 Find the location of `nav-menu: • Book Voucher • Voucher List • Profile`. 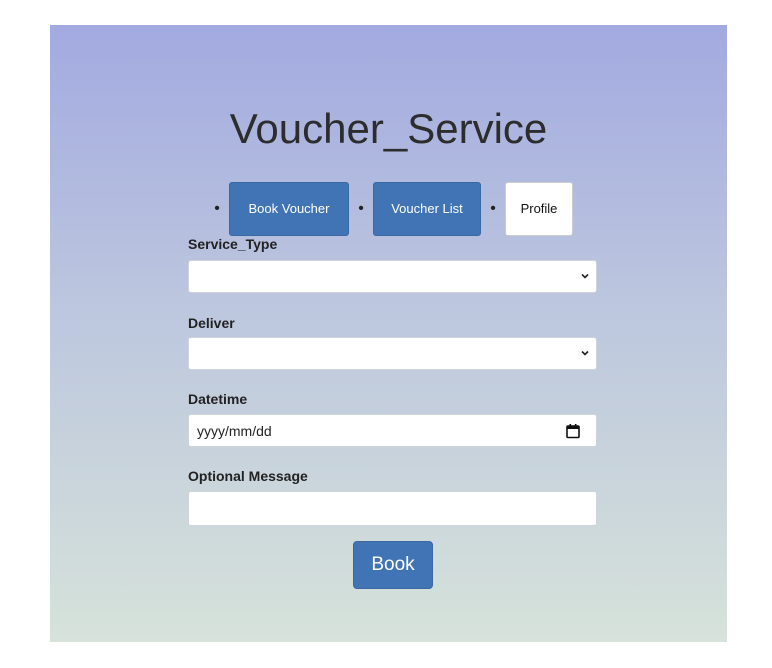

nav-menu: • Book Voucher • Voucher List • Profile is located at coordinates (389, 208).